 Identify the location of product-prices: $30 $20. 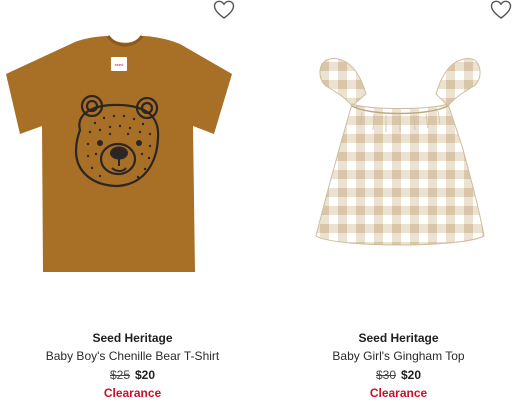
(398, 375).